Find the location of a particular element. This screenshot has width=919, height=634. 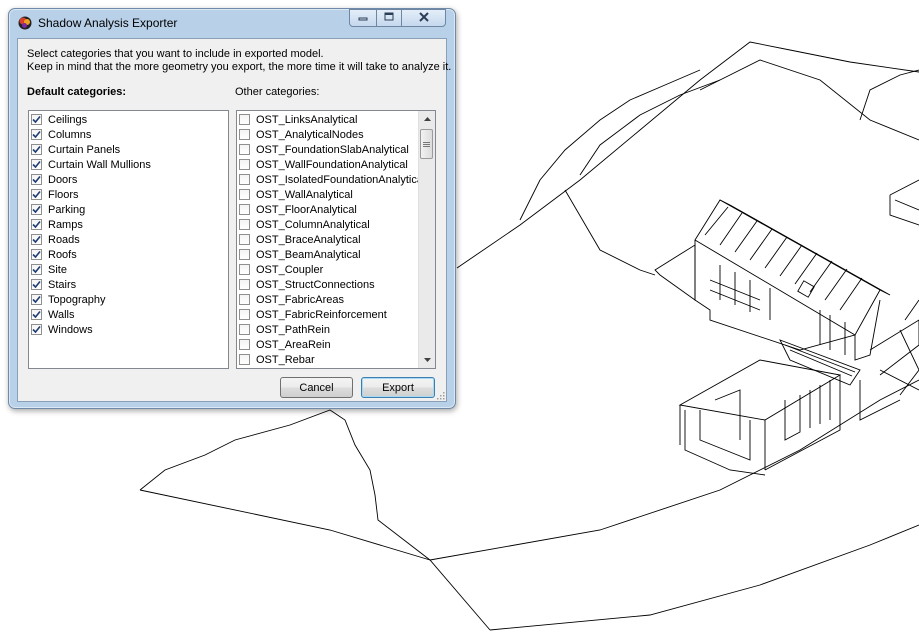

list-item: OST_BeamAnalytical is located at coordinates (300, 254).